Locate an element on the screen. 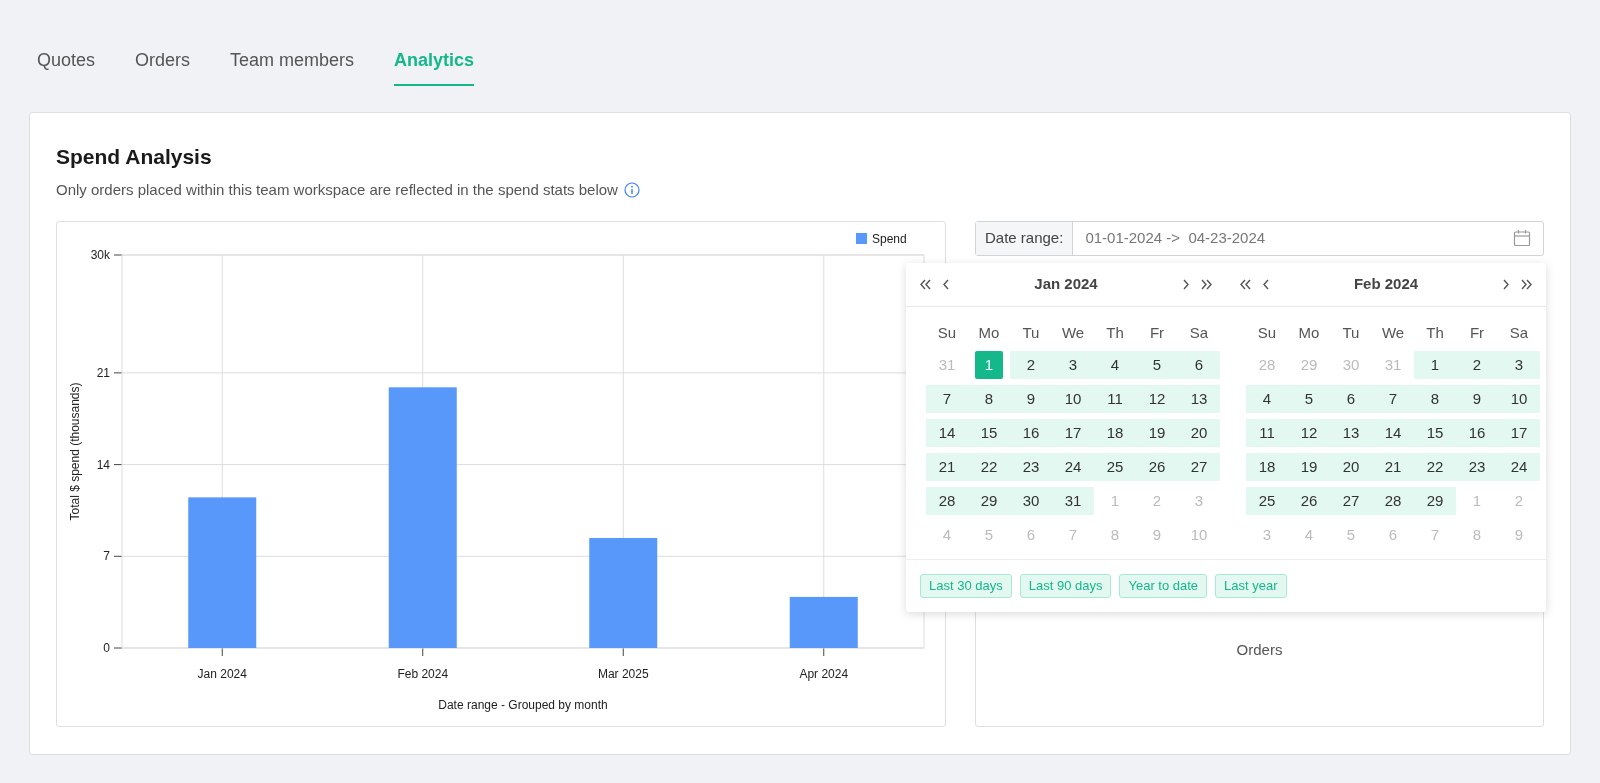 This screenshot has height=783, width=1600. x-tick-label: Apr 2024 is located at coordinates (824, 673).